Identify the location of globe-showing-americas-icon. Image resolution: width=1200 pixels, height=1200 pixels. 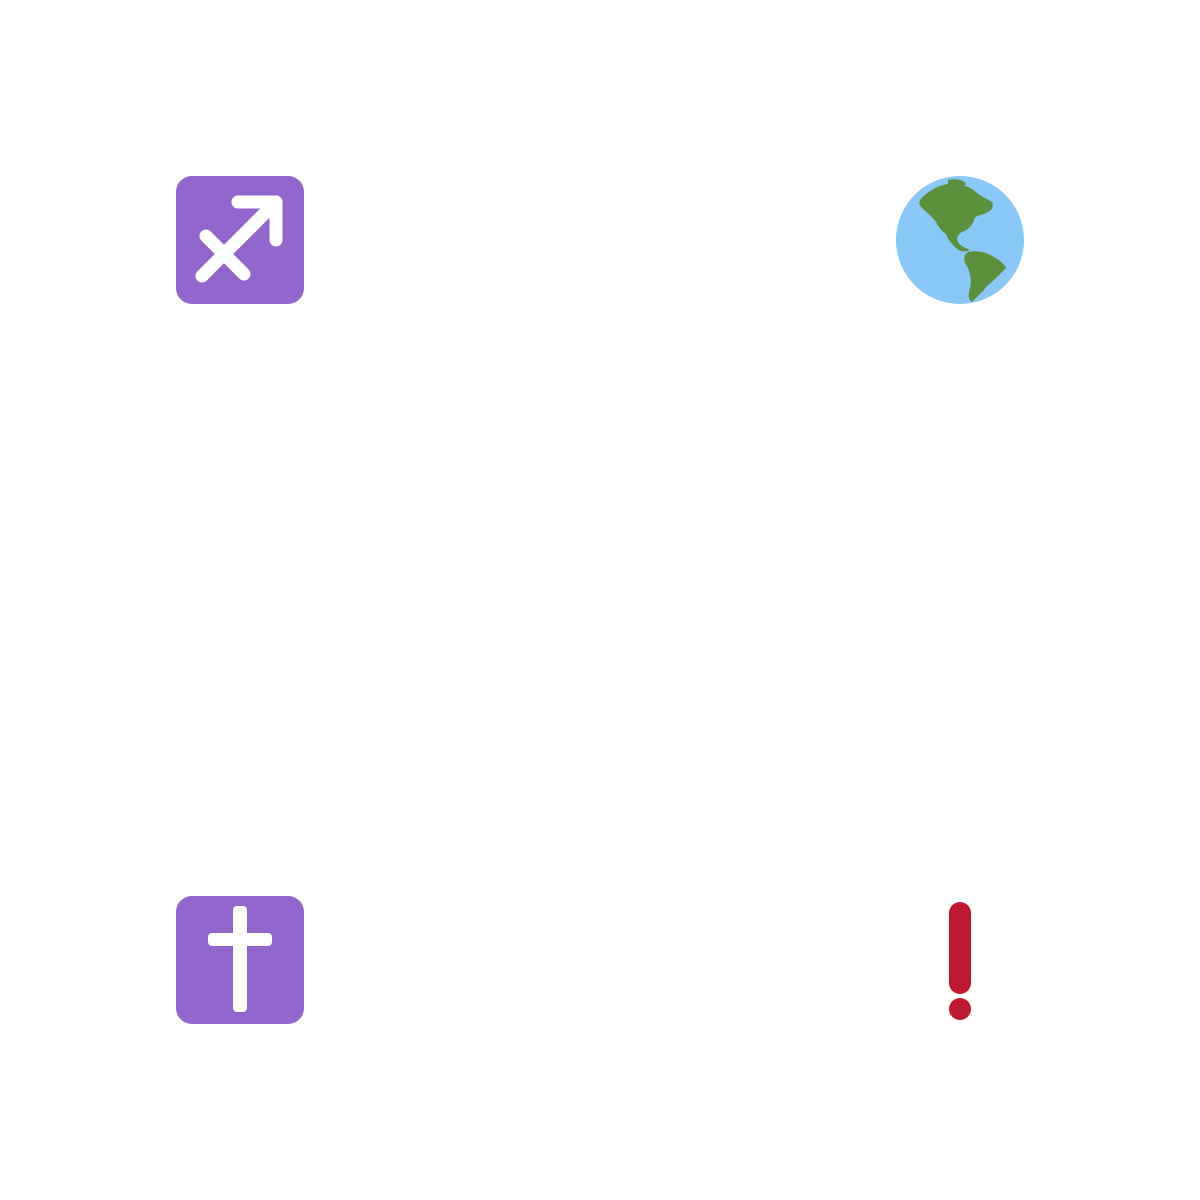
(960, 240).